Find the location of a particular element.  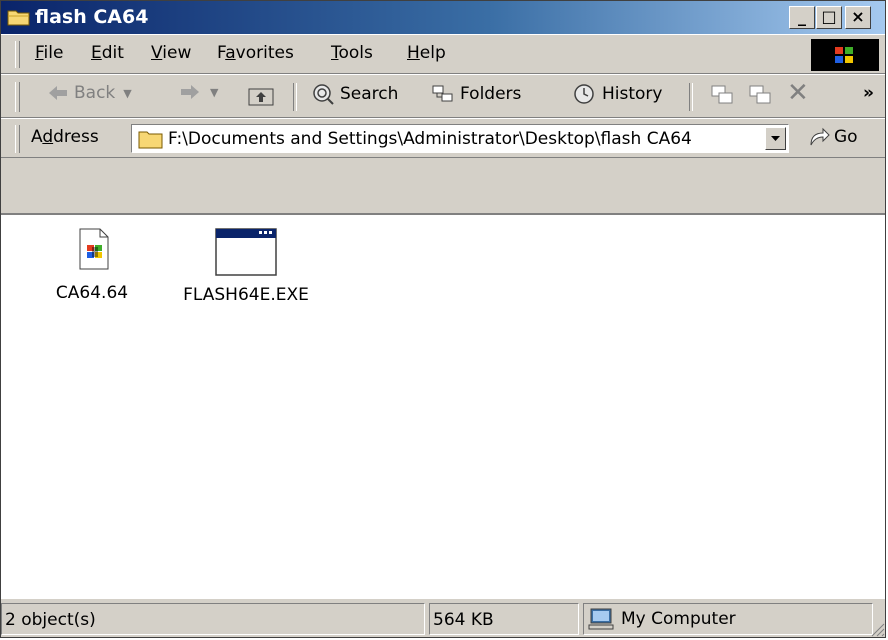

windows-file-icon is located at coordinates (94, 249).